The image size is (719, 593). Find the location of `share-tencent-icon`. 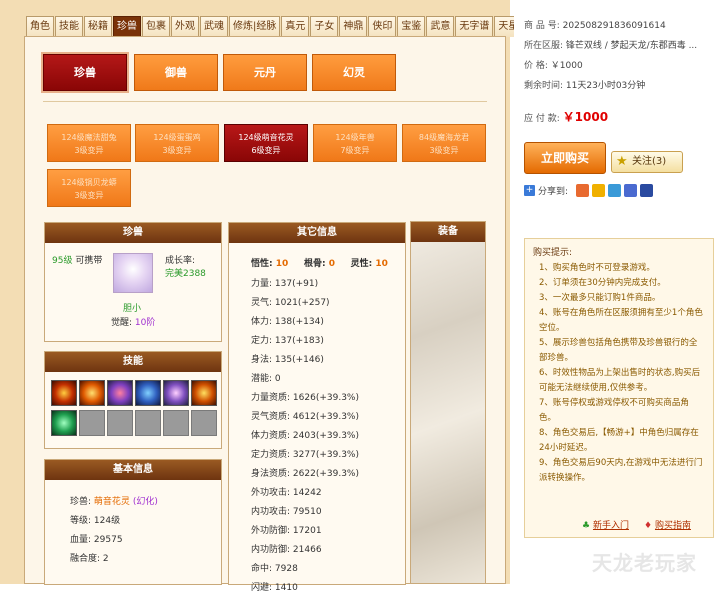

share-tencent-icon is located at coordinates (615, 190).